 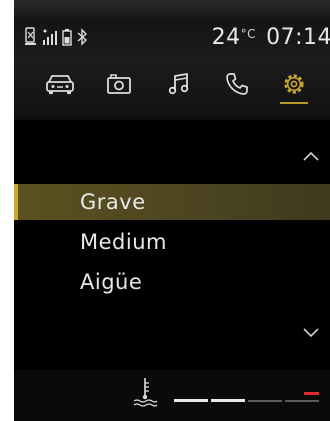 I want to click on menu-item-label: Grave, so click(x=113, y=202).